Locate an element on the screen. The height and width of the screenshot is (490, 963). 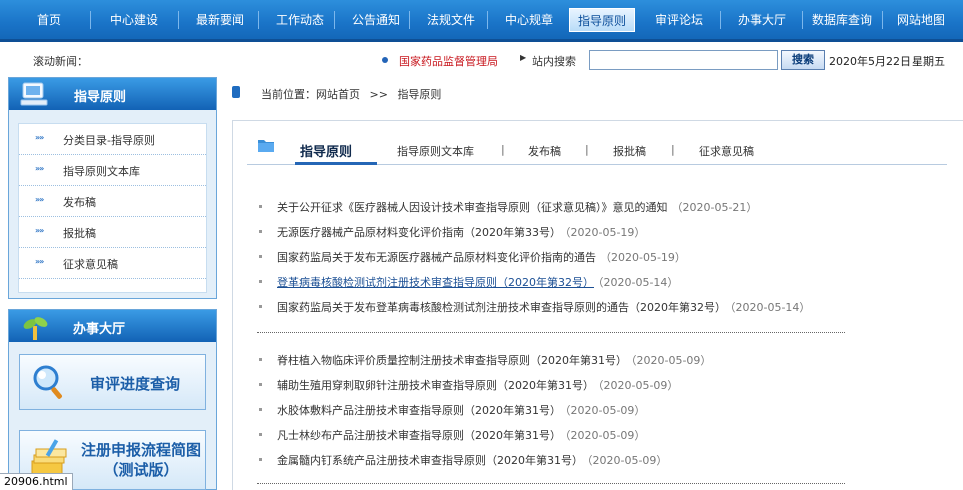
sidebar-title: 指导原则 is located at coordinates (100, 97).